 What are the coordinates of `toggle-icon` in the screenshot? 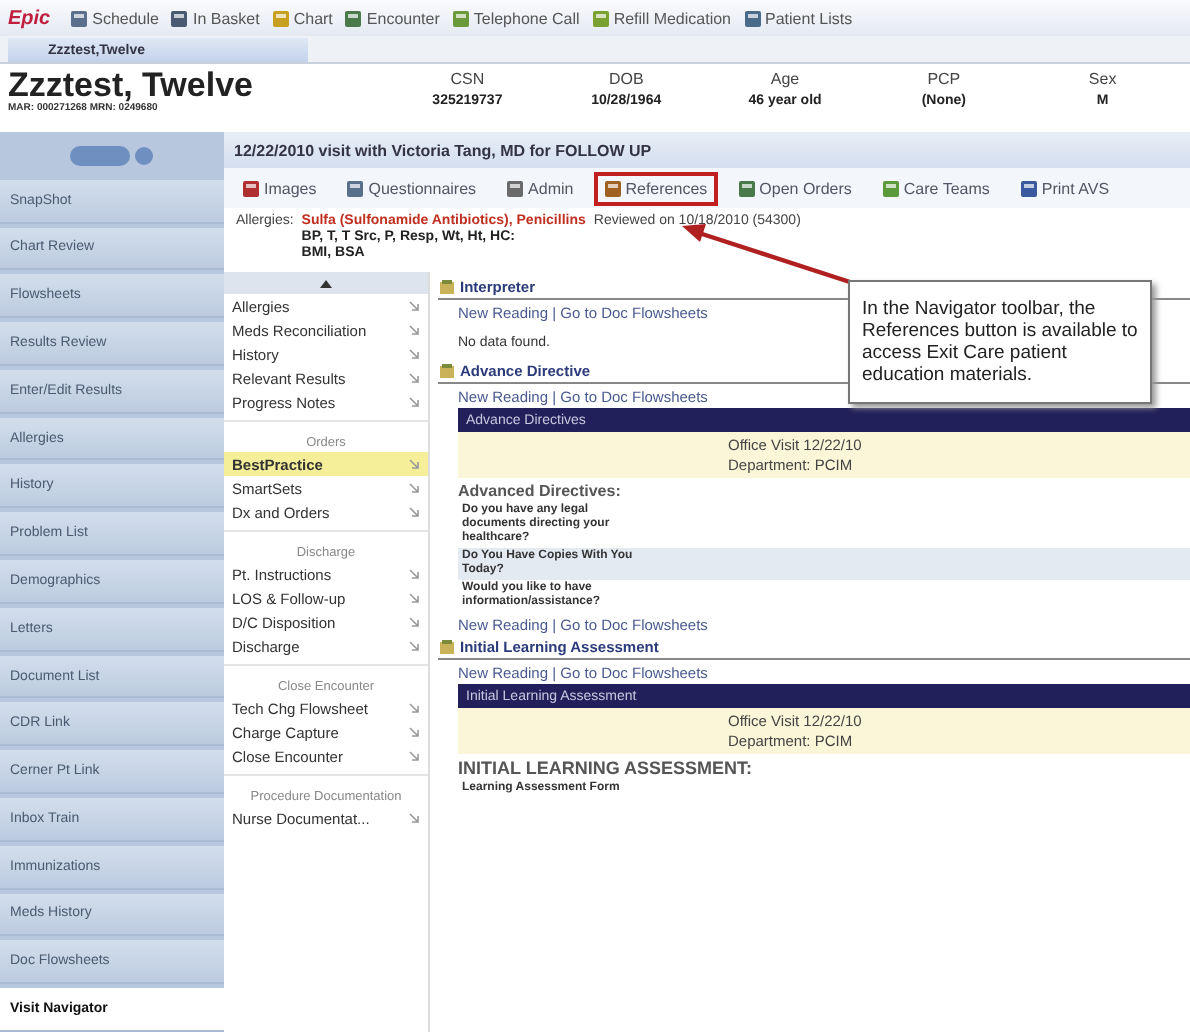 It's located at (112, 155).